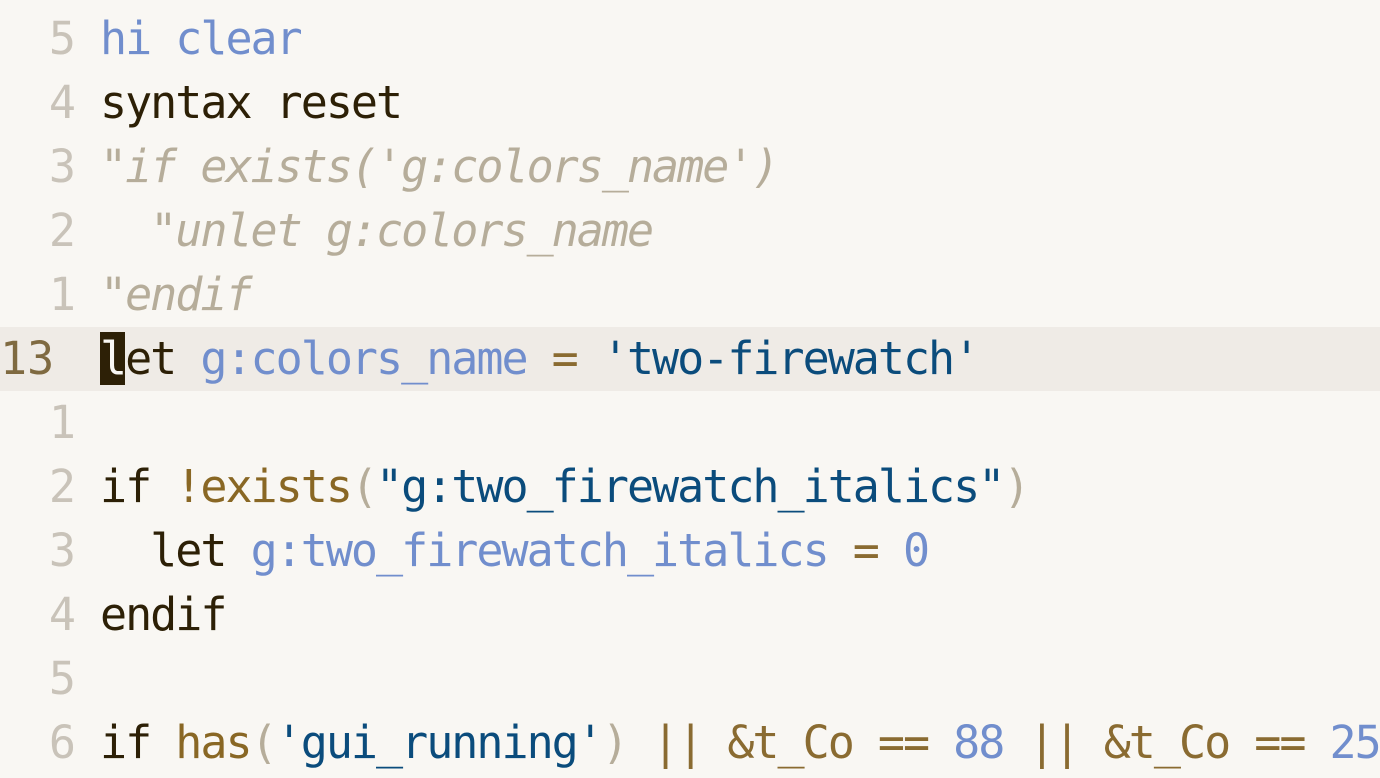 The image size is (1380, 778). I want to click on code-line: 4 endif, so click(690, 615).